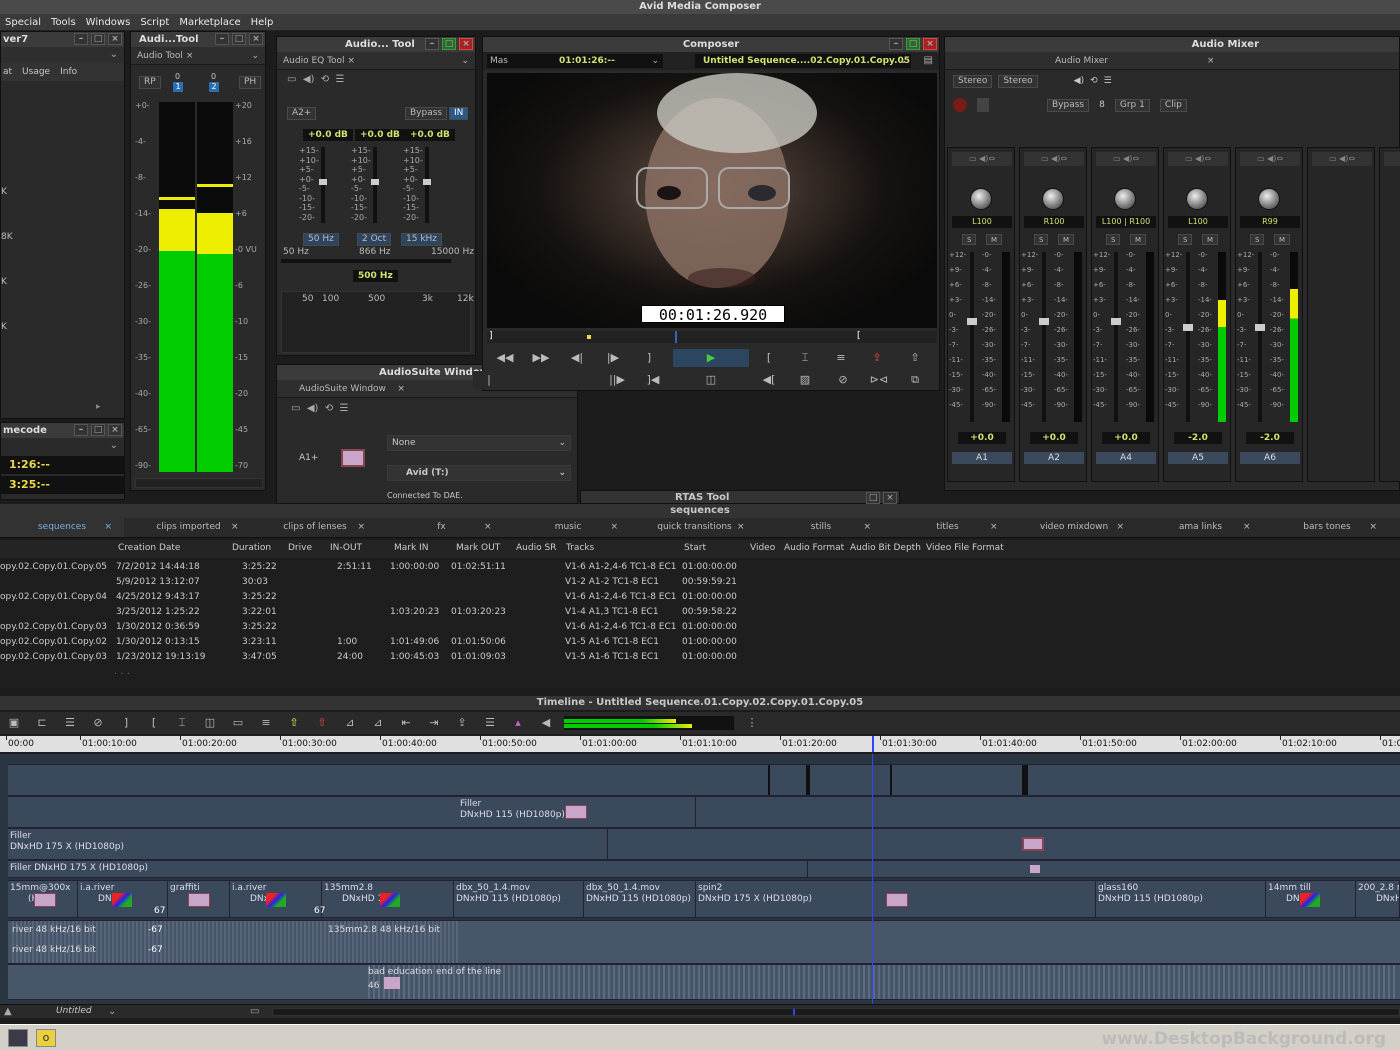  I want to click on playhead, so click(872, 879).